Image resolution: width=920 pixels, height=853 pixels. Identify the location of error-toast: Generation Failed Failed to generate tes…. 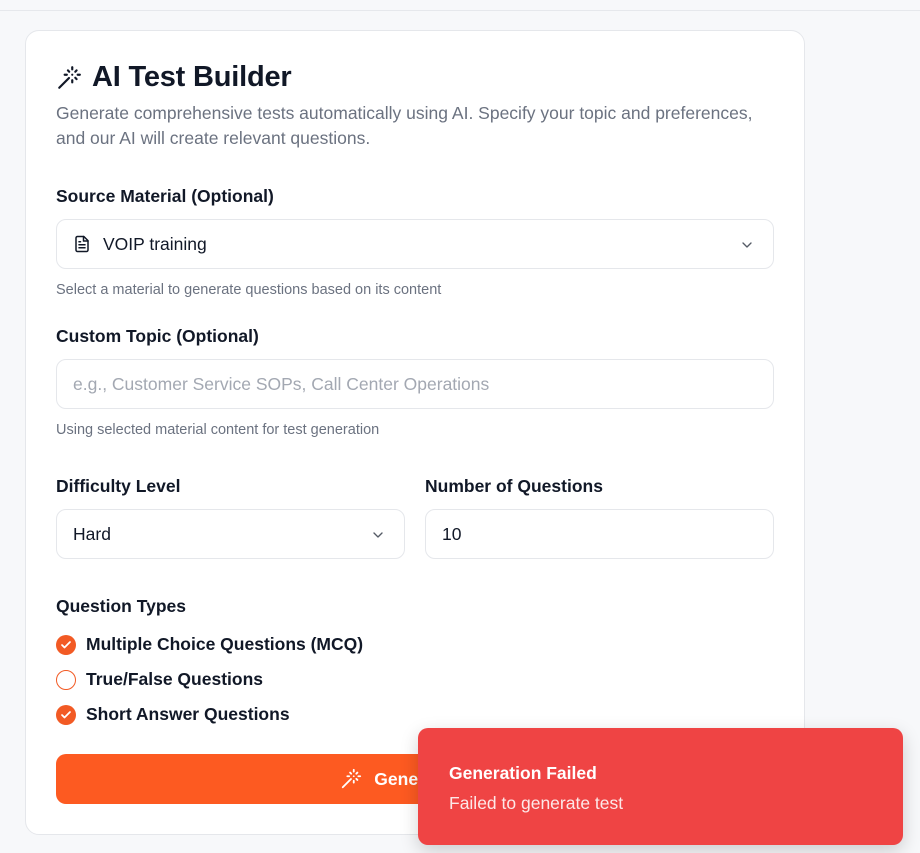
(660, 786).